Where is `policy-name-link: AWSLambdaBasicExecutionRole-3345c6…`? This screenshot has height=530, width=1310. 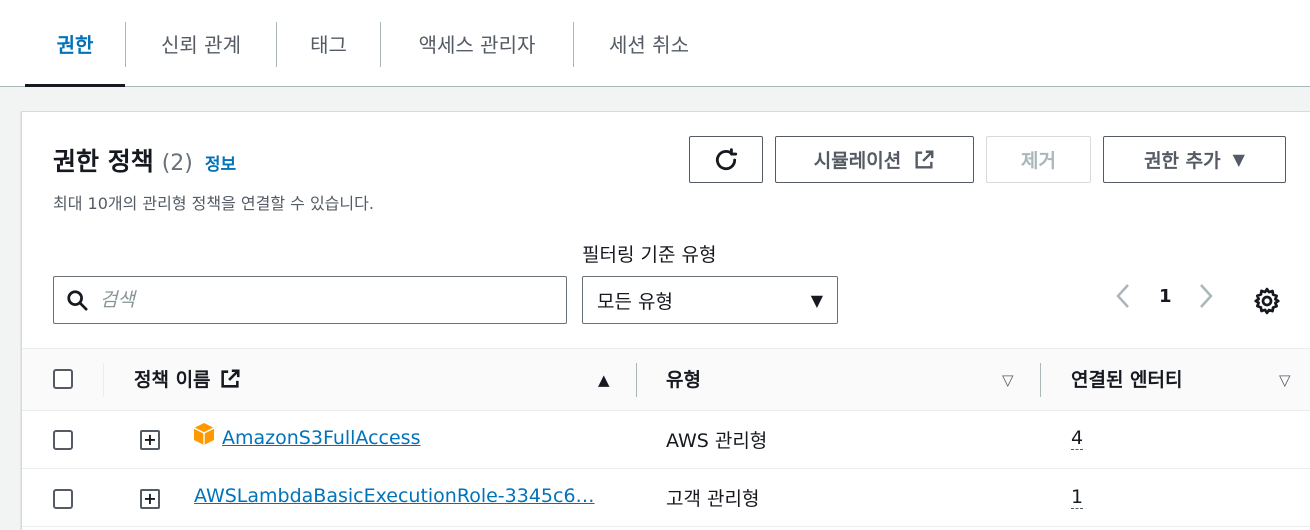
policy-name-link: AWSLambdaBasicExecutionRole-3345c6… is located at coordinates (394, 496).